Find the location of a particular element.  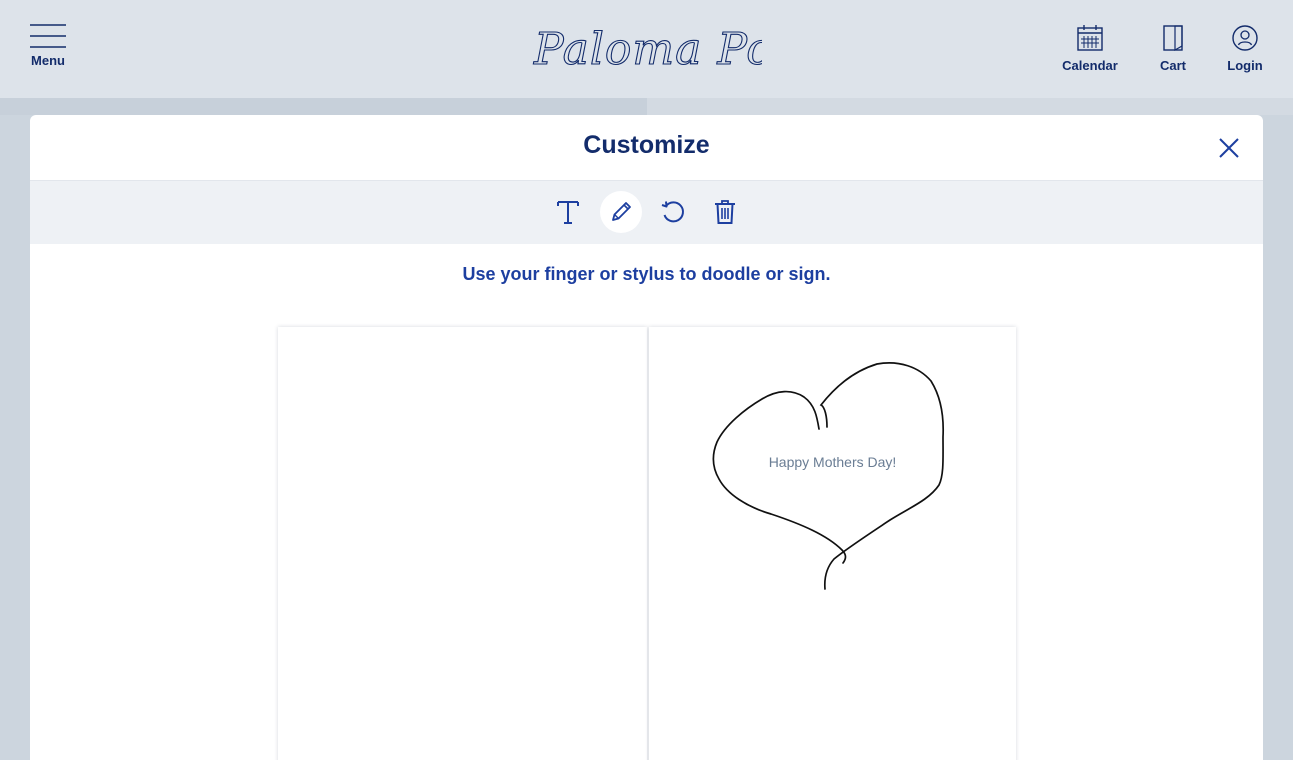

trash-icon is located at coordinates (725, 212).